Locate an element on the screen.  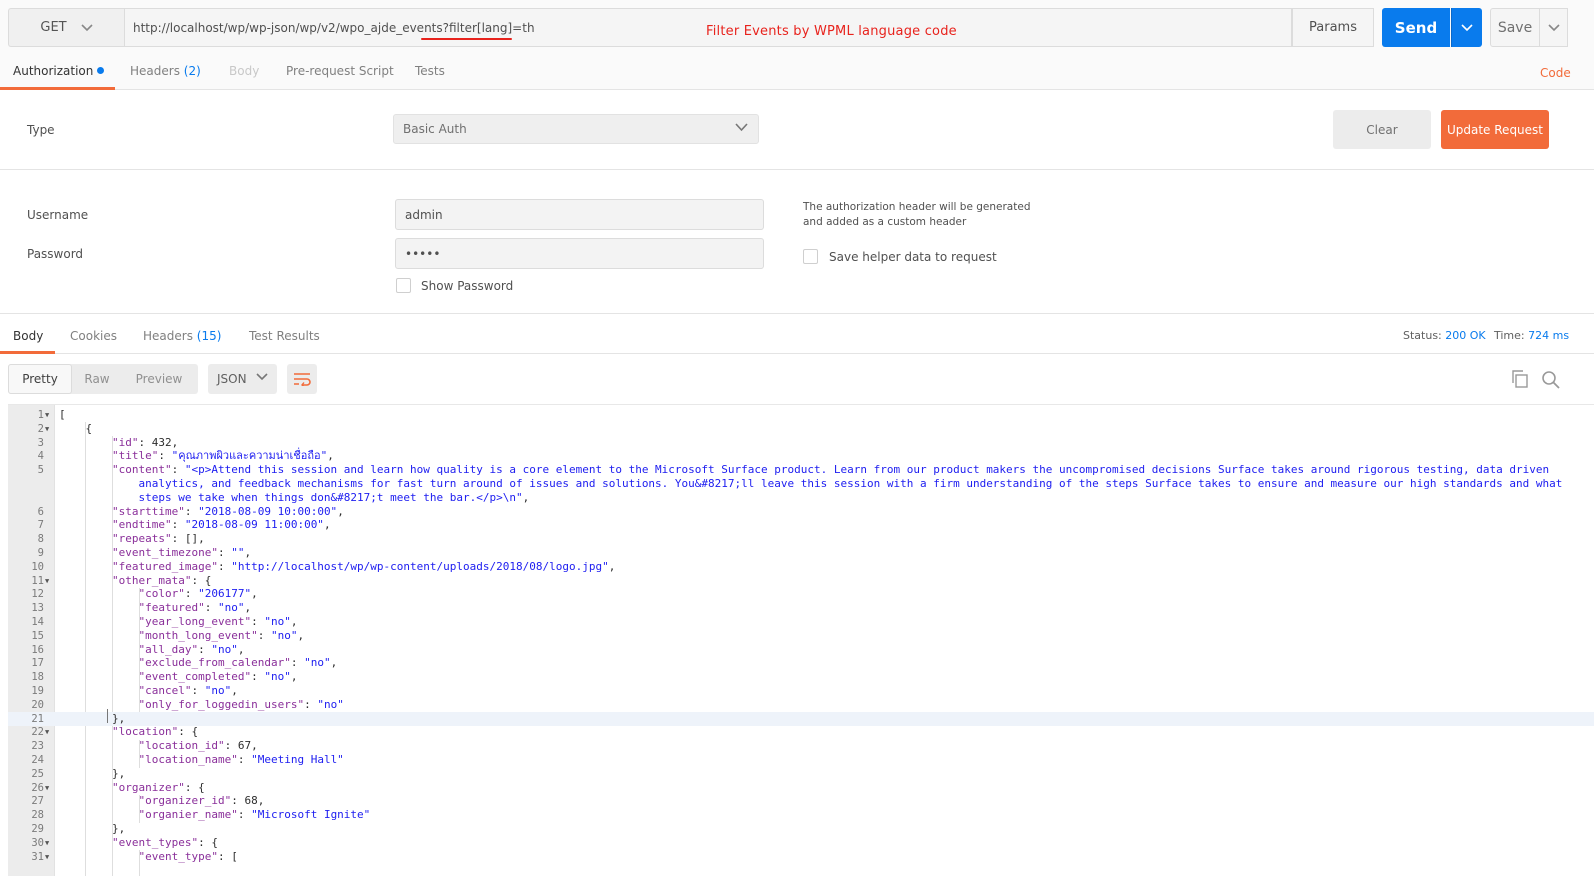
tab-cookies: Cookies is located at coordinates (93, 336).